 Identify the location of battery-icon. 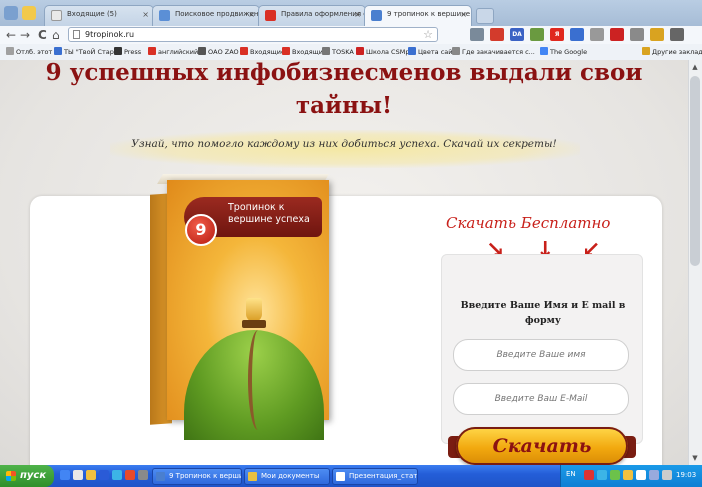
(667, 475).